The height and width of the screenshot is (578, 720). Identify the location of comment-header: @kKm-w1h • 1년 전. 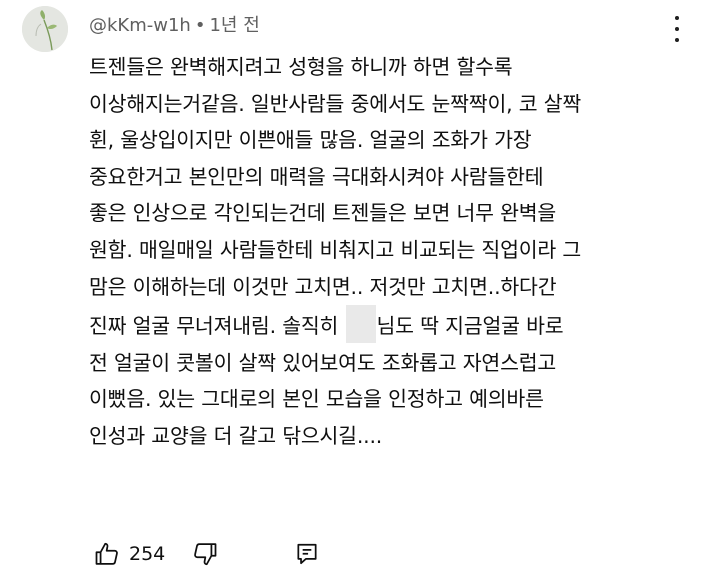
(174, 24).